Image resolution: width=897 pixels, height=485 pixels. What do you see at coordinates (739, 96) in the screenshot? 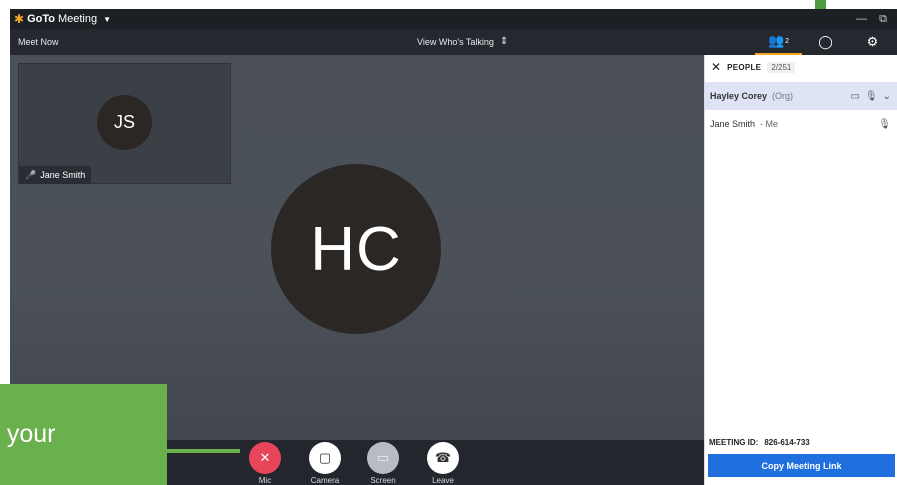
I see `participant-name: Hayley Corey` at bounding box center [739, 96].